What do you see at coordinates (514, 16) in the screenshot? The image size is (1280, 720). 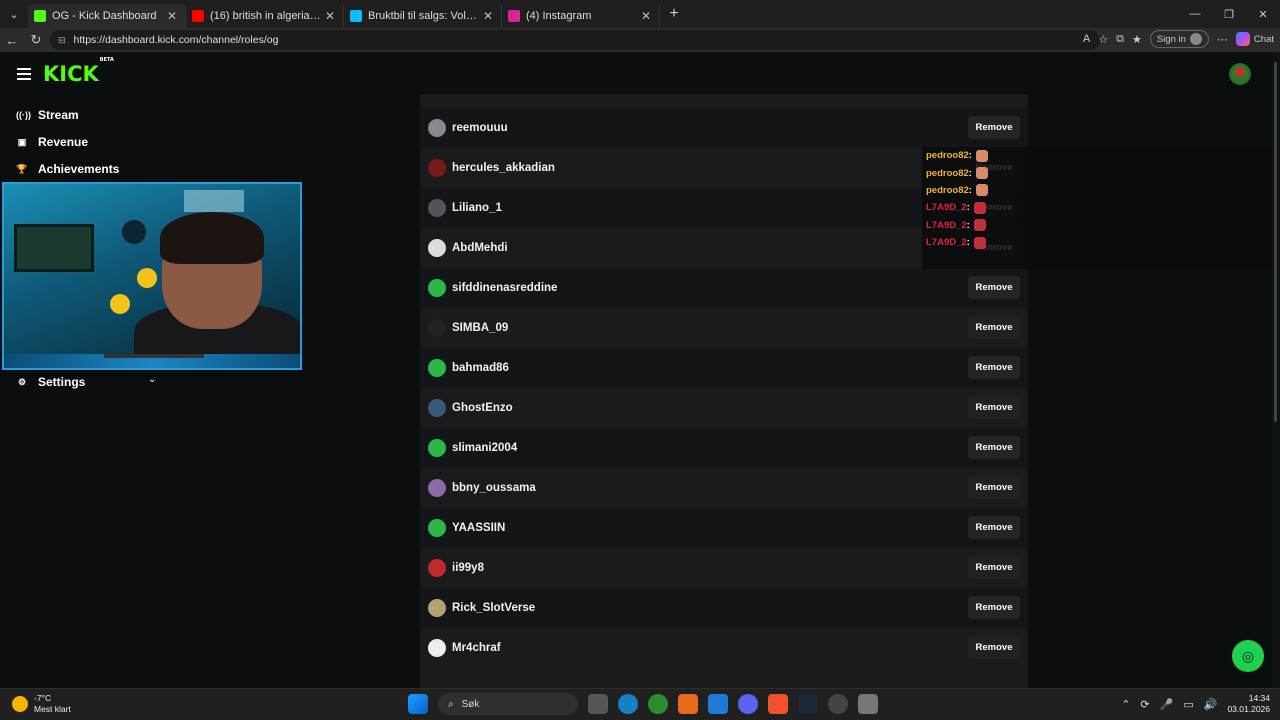 I see `instagram-icon` at bounding box center [514, 16].